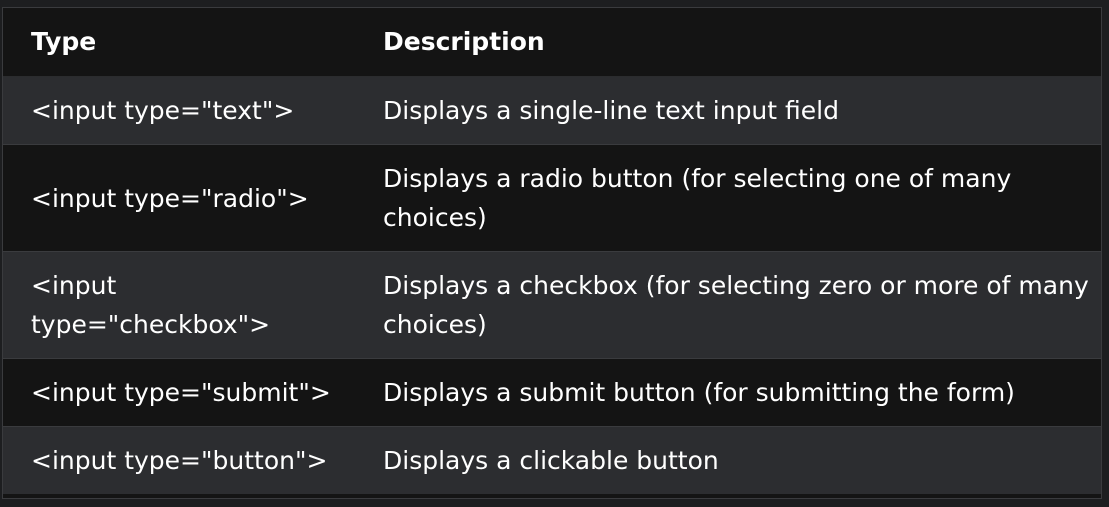  I want to click on description-cell: Displays a clickable button, so click(727, 460).